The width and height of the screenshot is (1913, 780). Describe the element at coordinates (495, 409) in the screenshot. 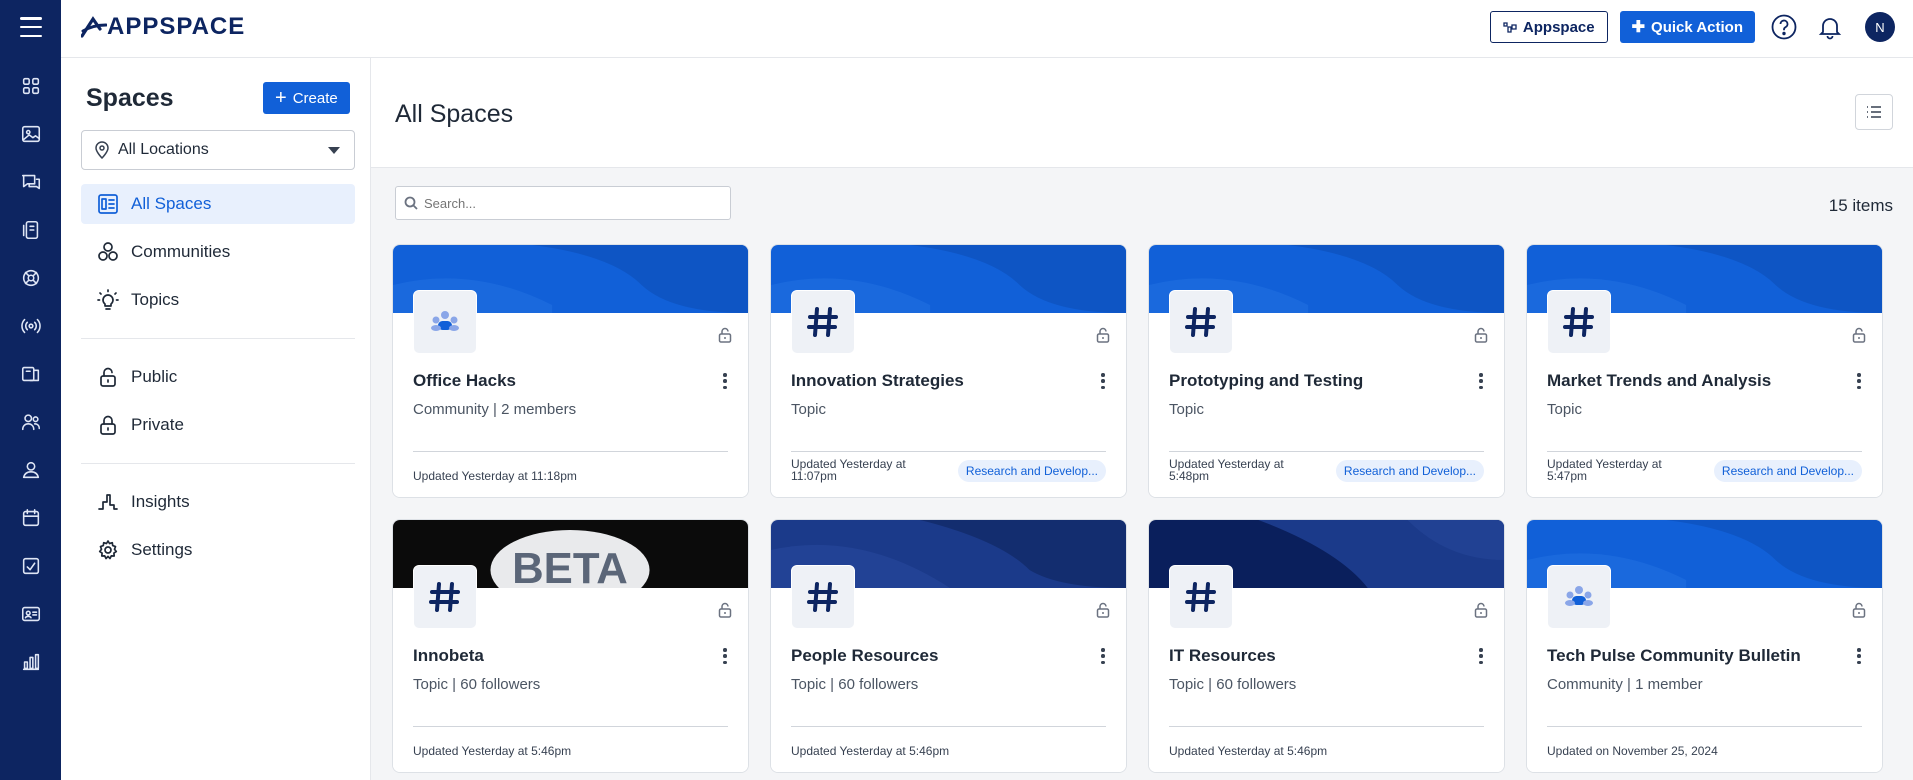

I see `card-meta: Community | 2 members` at that location.